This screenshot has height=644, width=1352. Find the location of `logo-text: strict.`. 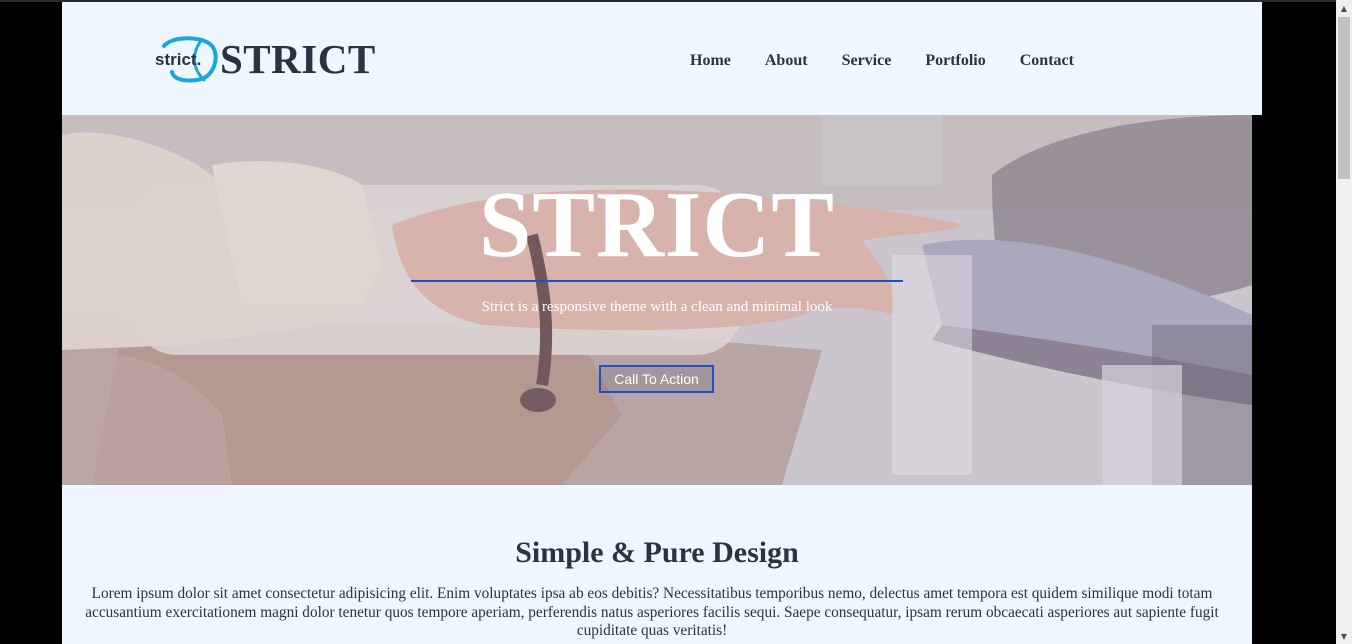

logo-text: strict. is located at coordinates (178, 59).